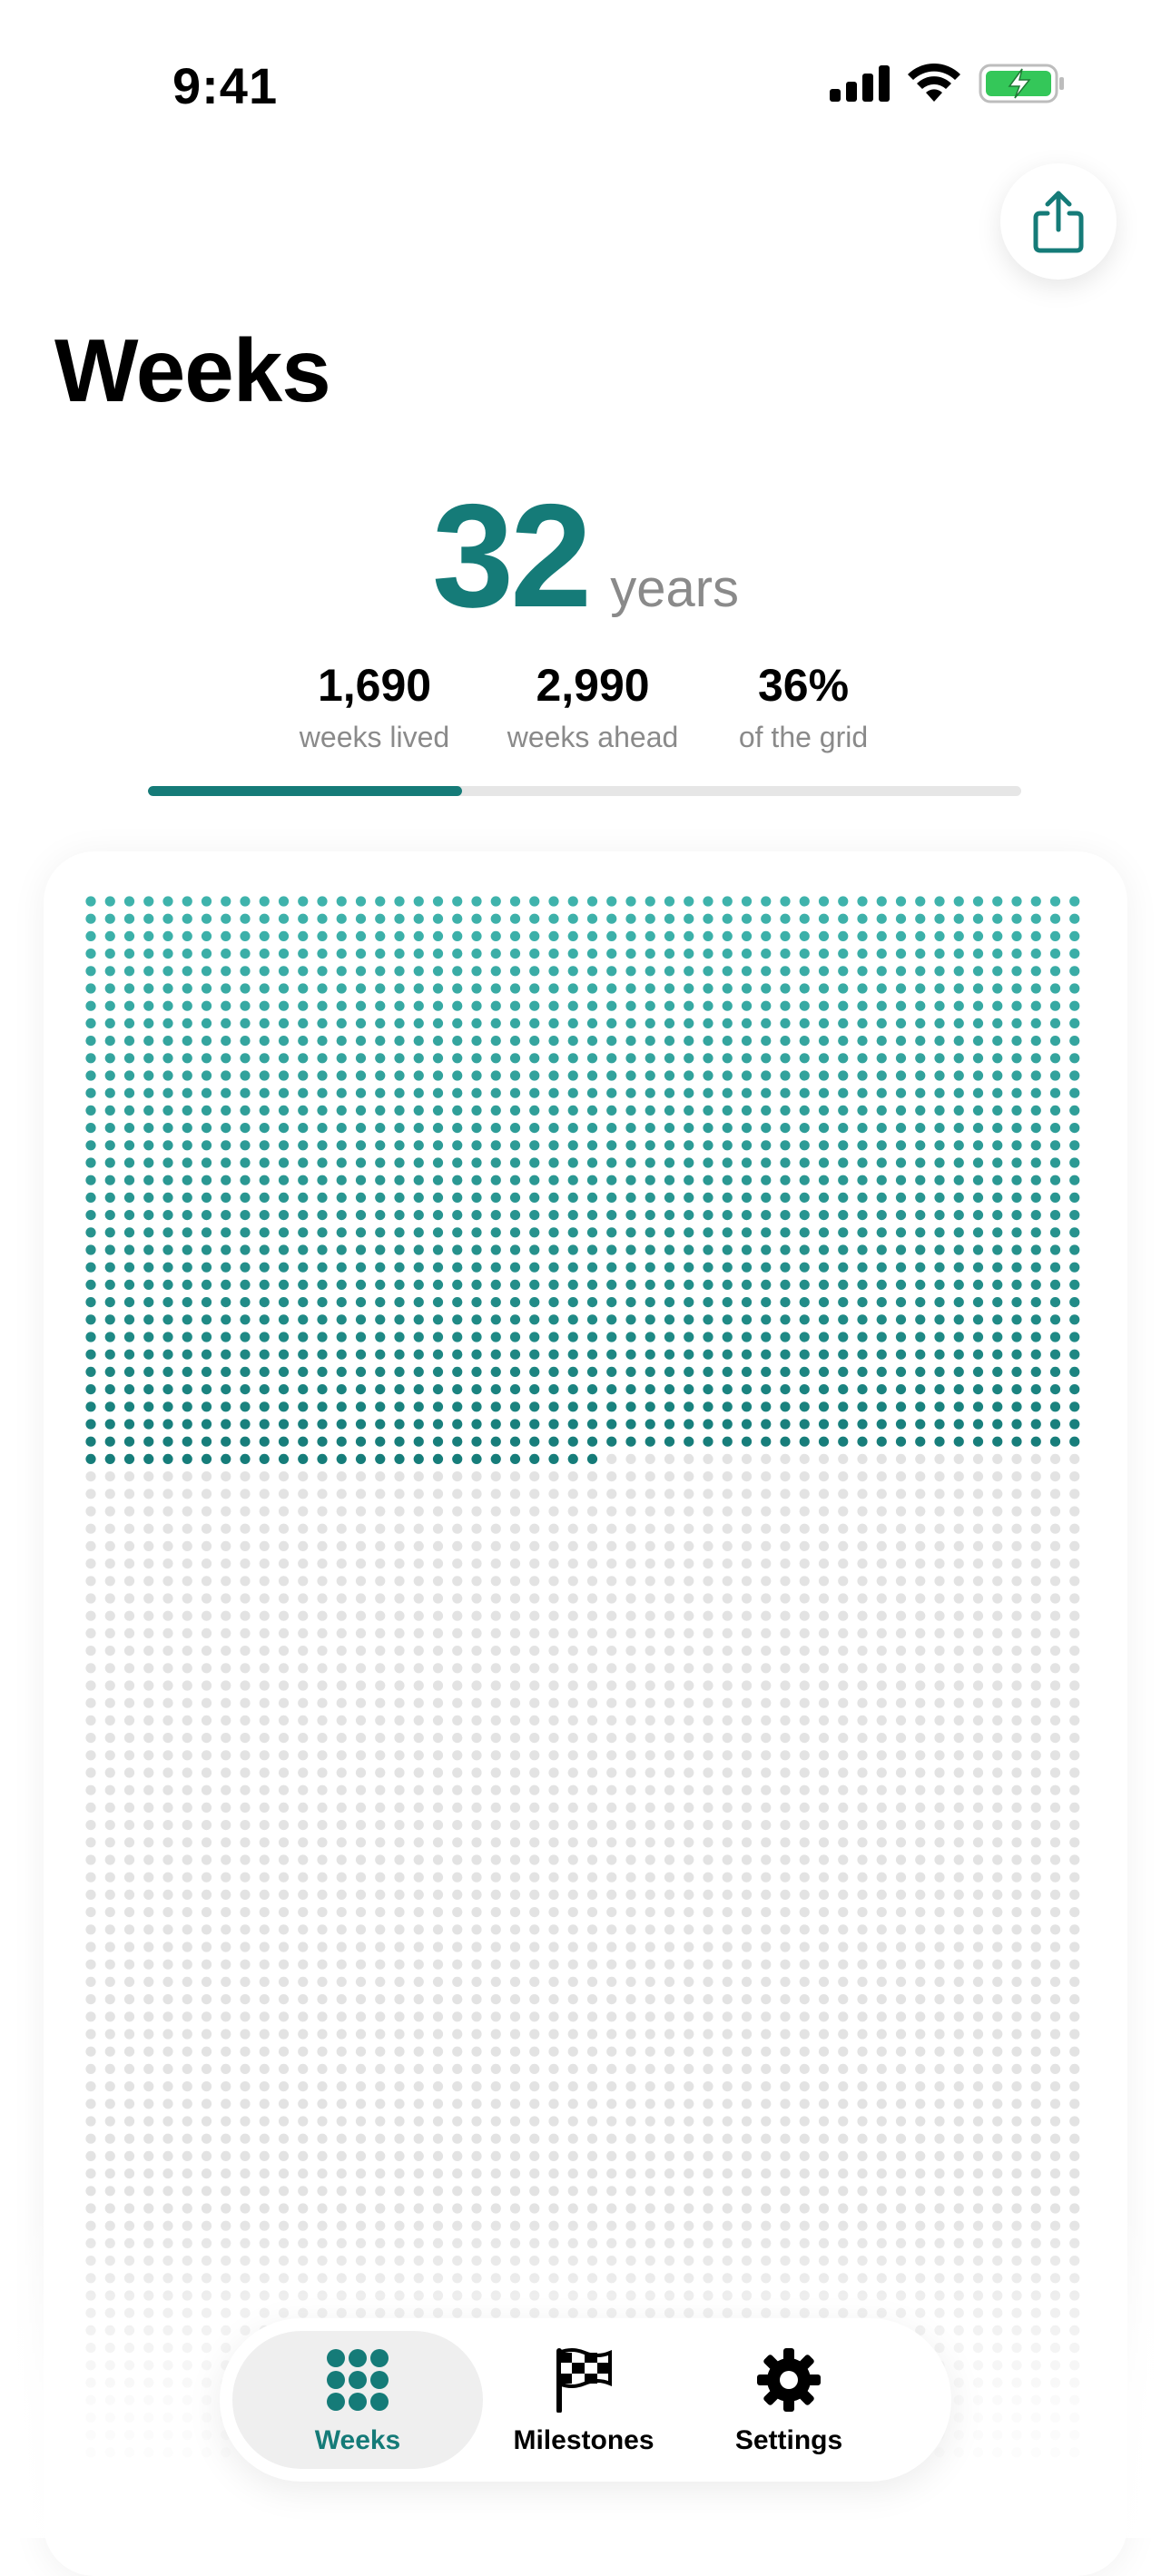 The image size is (1171, 2576). I want to click on tab-weeks: Weeks, so click(357, 2400).